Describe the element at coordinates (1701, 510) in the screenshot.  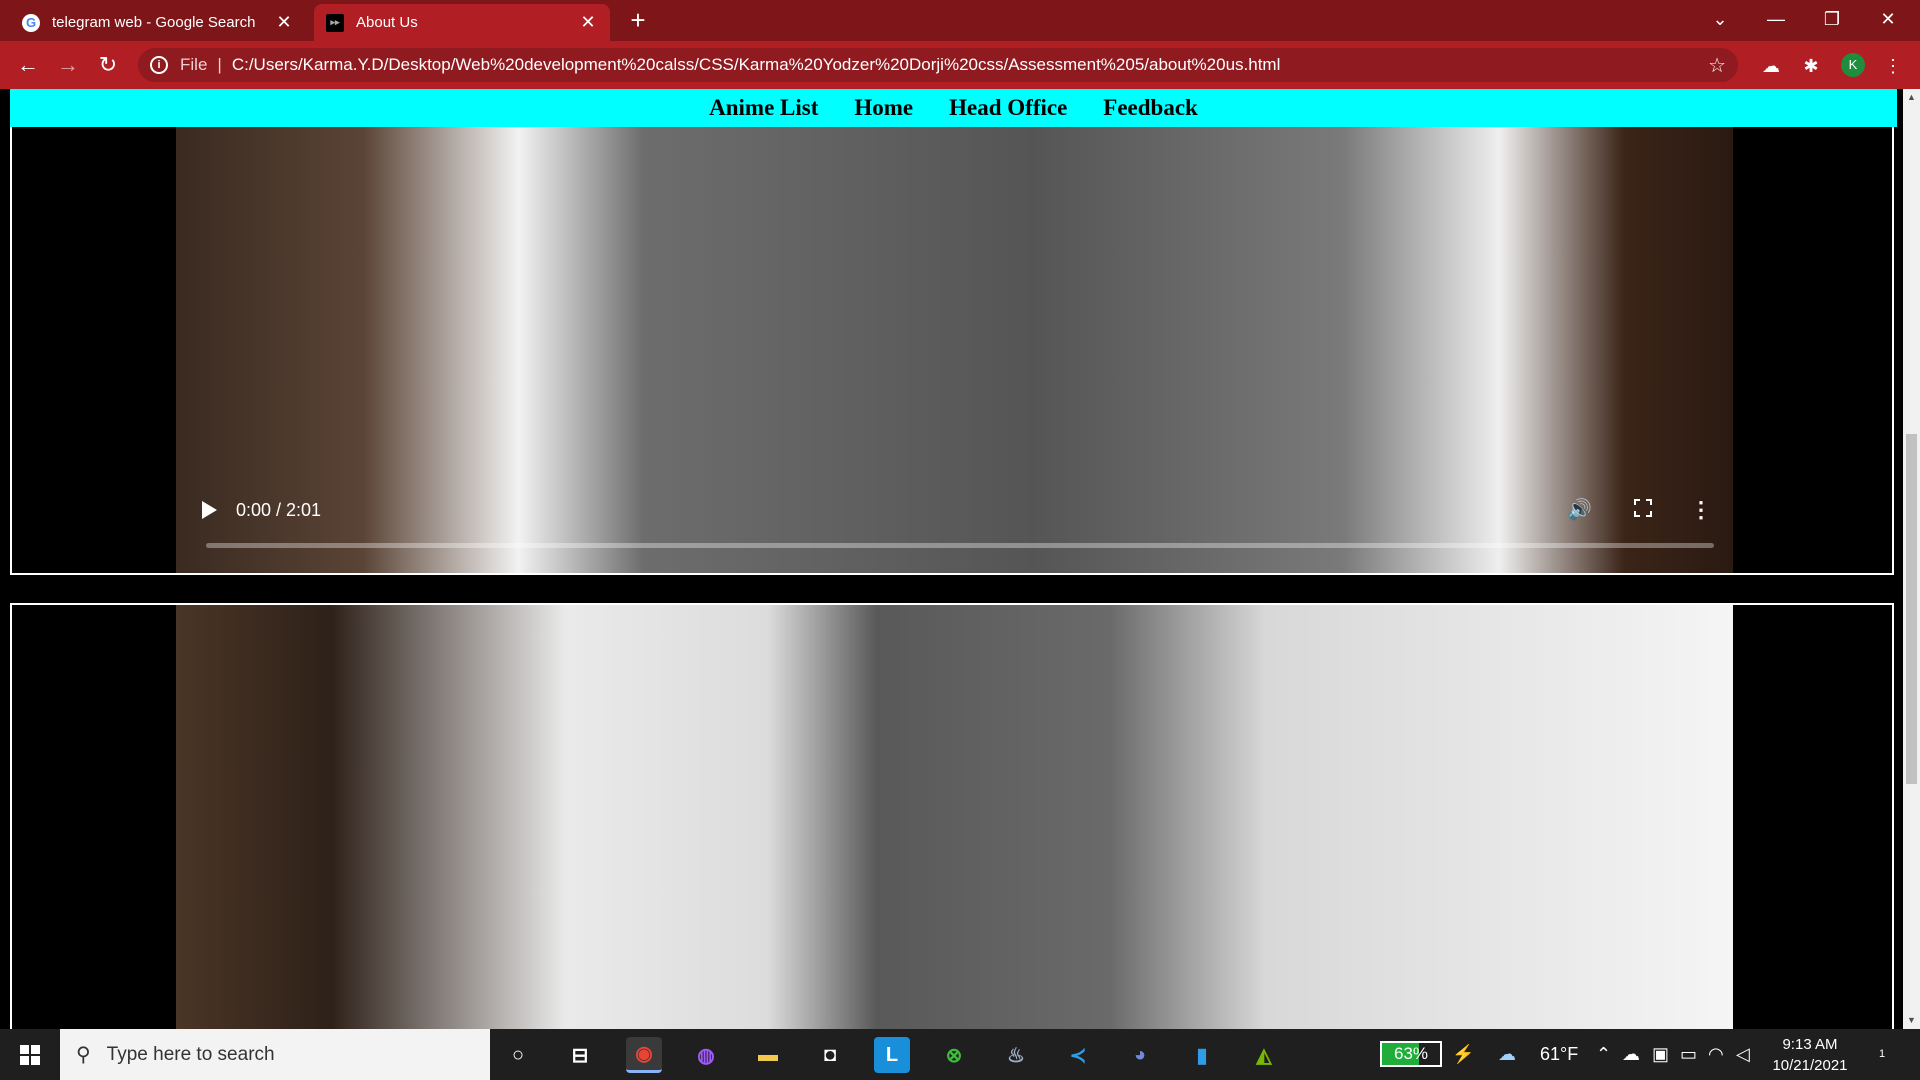
I see `video-more-options-icon: ⋮` at that location.